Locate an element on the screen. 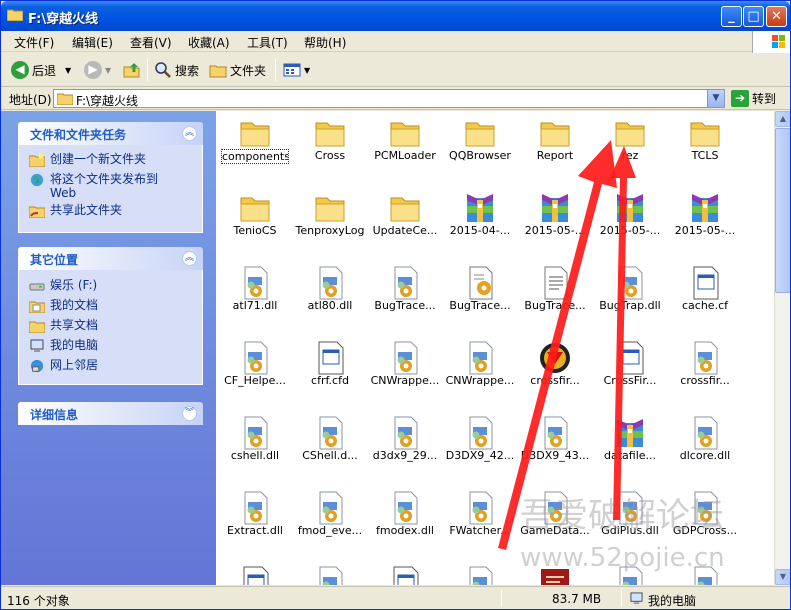  place-my-computer: 我的电脑 is located at coordinates (63, 346).